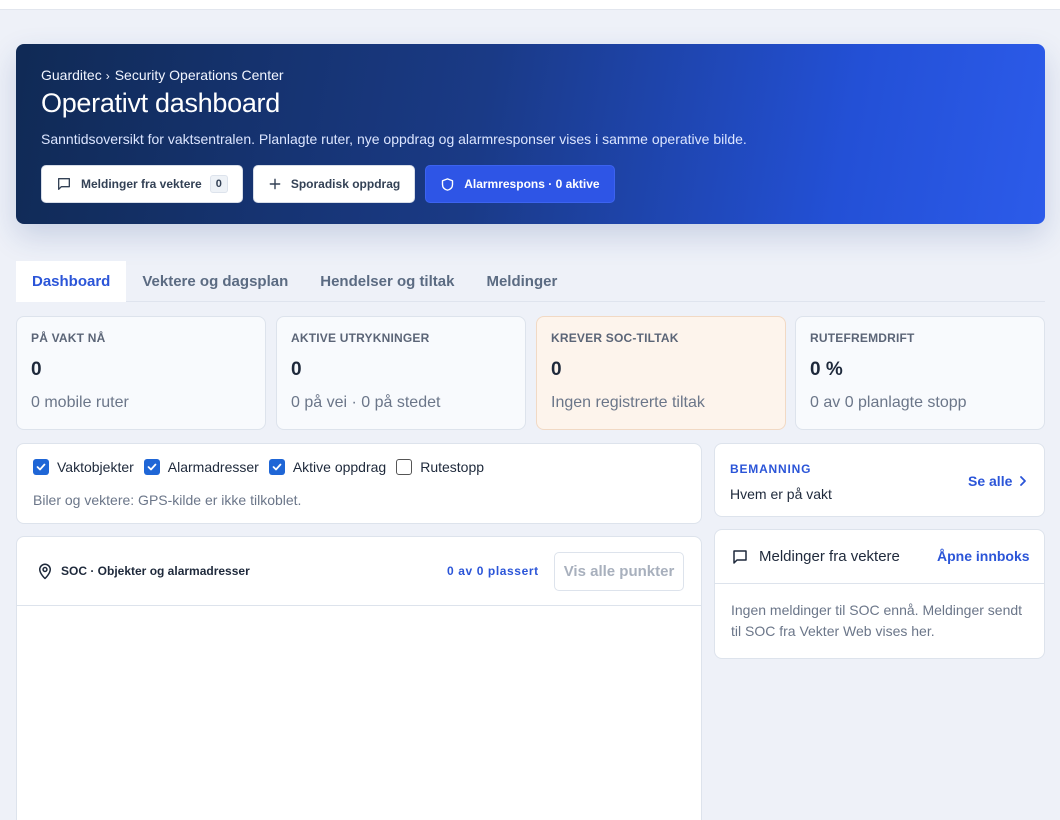  What do you see at coordinates (521, 281) in the screenshot?
I see `tab-messages: Meldinger` at bounding box center [521, 281].